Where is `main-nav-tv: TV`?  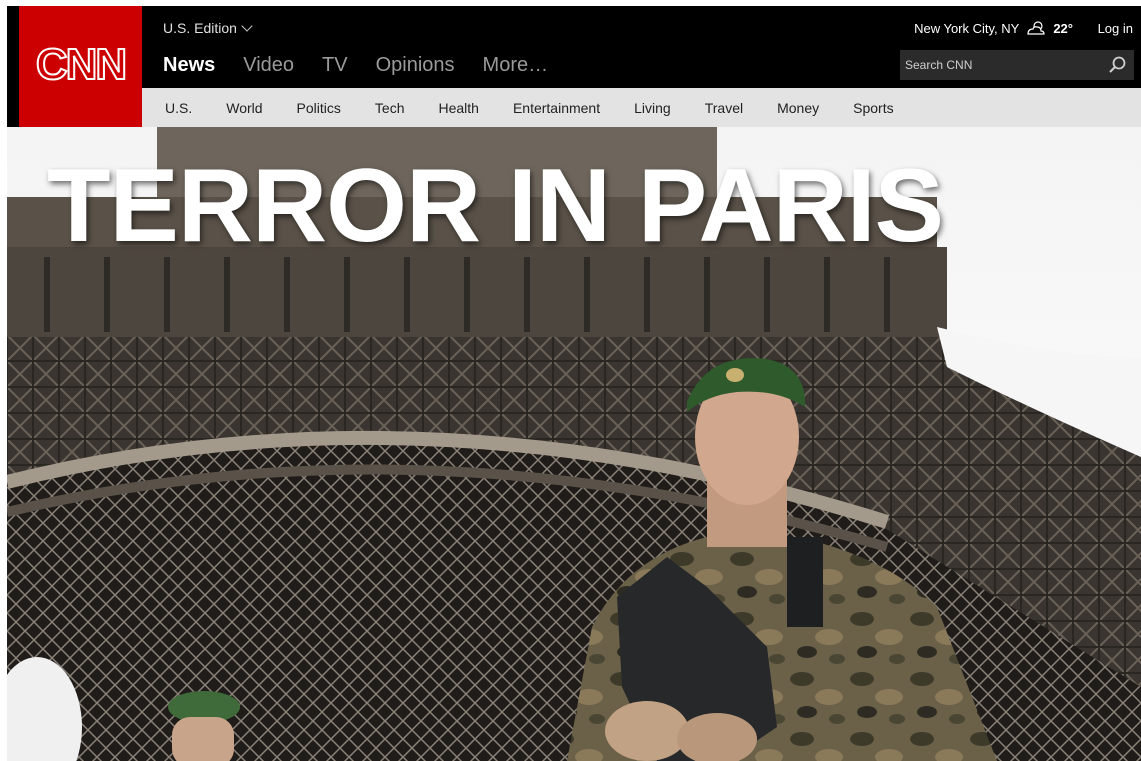 main-nav-tv: TV is located at coordinates (335, 65).